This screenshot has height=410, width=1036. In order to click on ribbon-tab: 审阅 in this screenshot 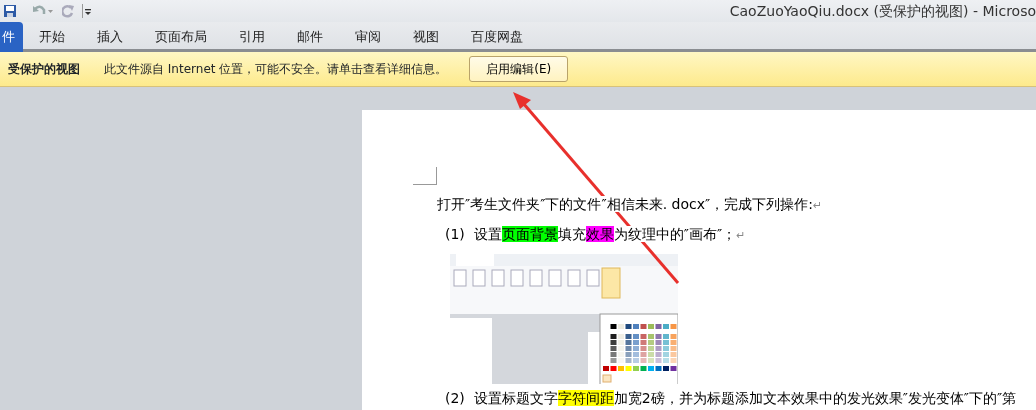, I will do `click(368, 37)`.